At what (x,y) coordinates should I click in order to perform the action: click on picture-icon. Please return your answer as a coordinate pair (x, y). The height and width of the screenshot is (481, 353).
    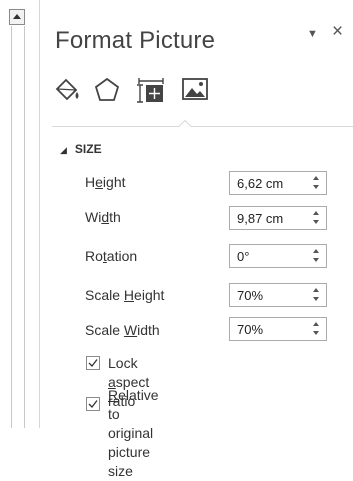
    Looking at the image, I should click on (195, 89).